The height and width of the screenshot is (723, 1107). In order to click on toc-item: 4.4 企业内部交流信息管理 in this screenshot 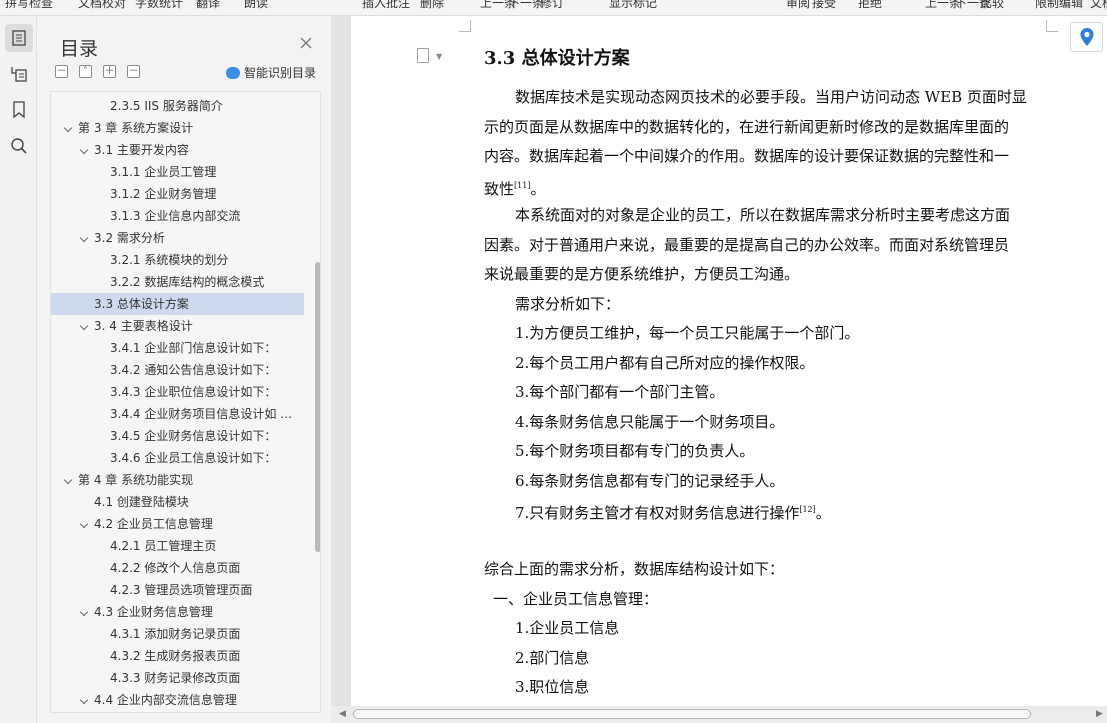, I will do `click(177, 700)`.